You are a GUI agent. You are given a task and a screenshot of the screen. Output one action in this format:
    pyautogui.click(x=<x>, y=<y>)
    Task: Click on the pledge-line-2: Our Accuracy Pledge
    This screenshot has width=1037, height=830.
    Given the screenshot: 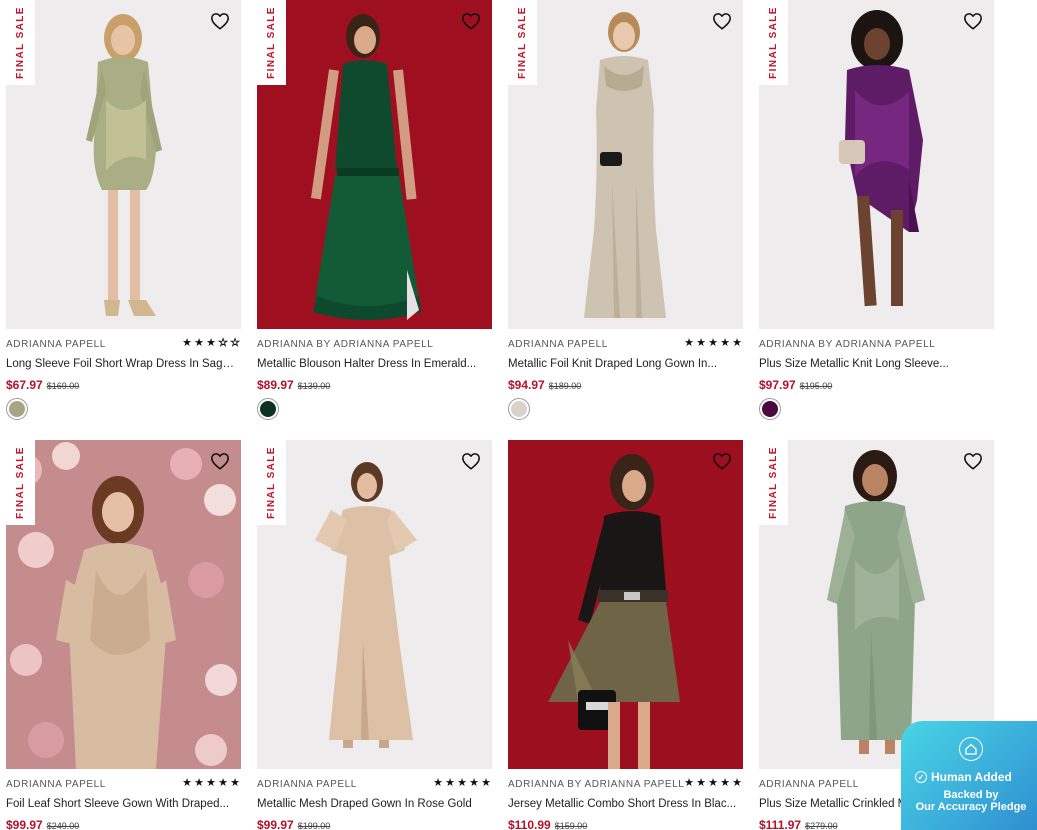 What is the action you would take?
    pyautogui.click(x=971, y=807)
    